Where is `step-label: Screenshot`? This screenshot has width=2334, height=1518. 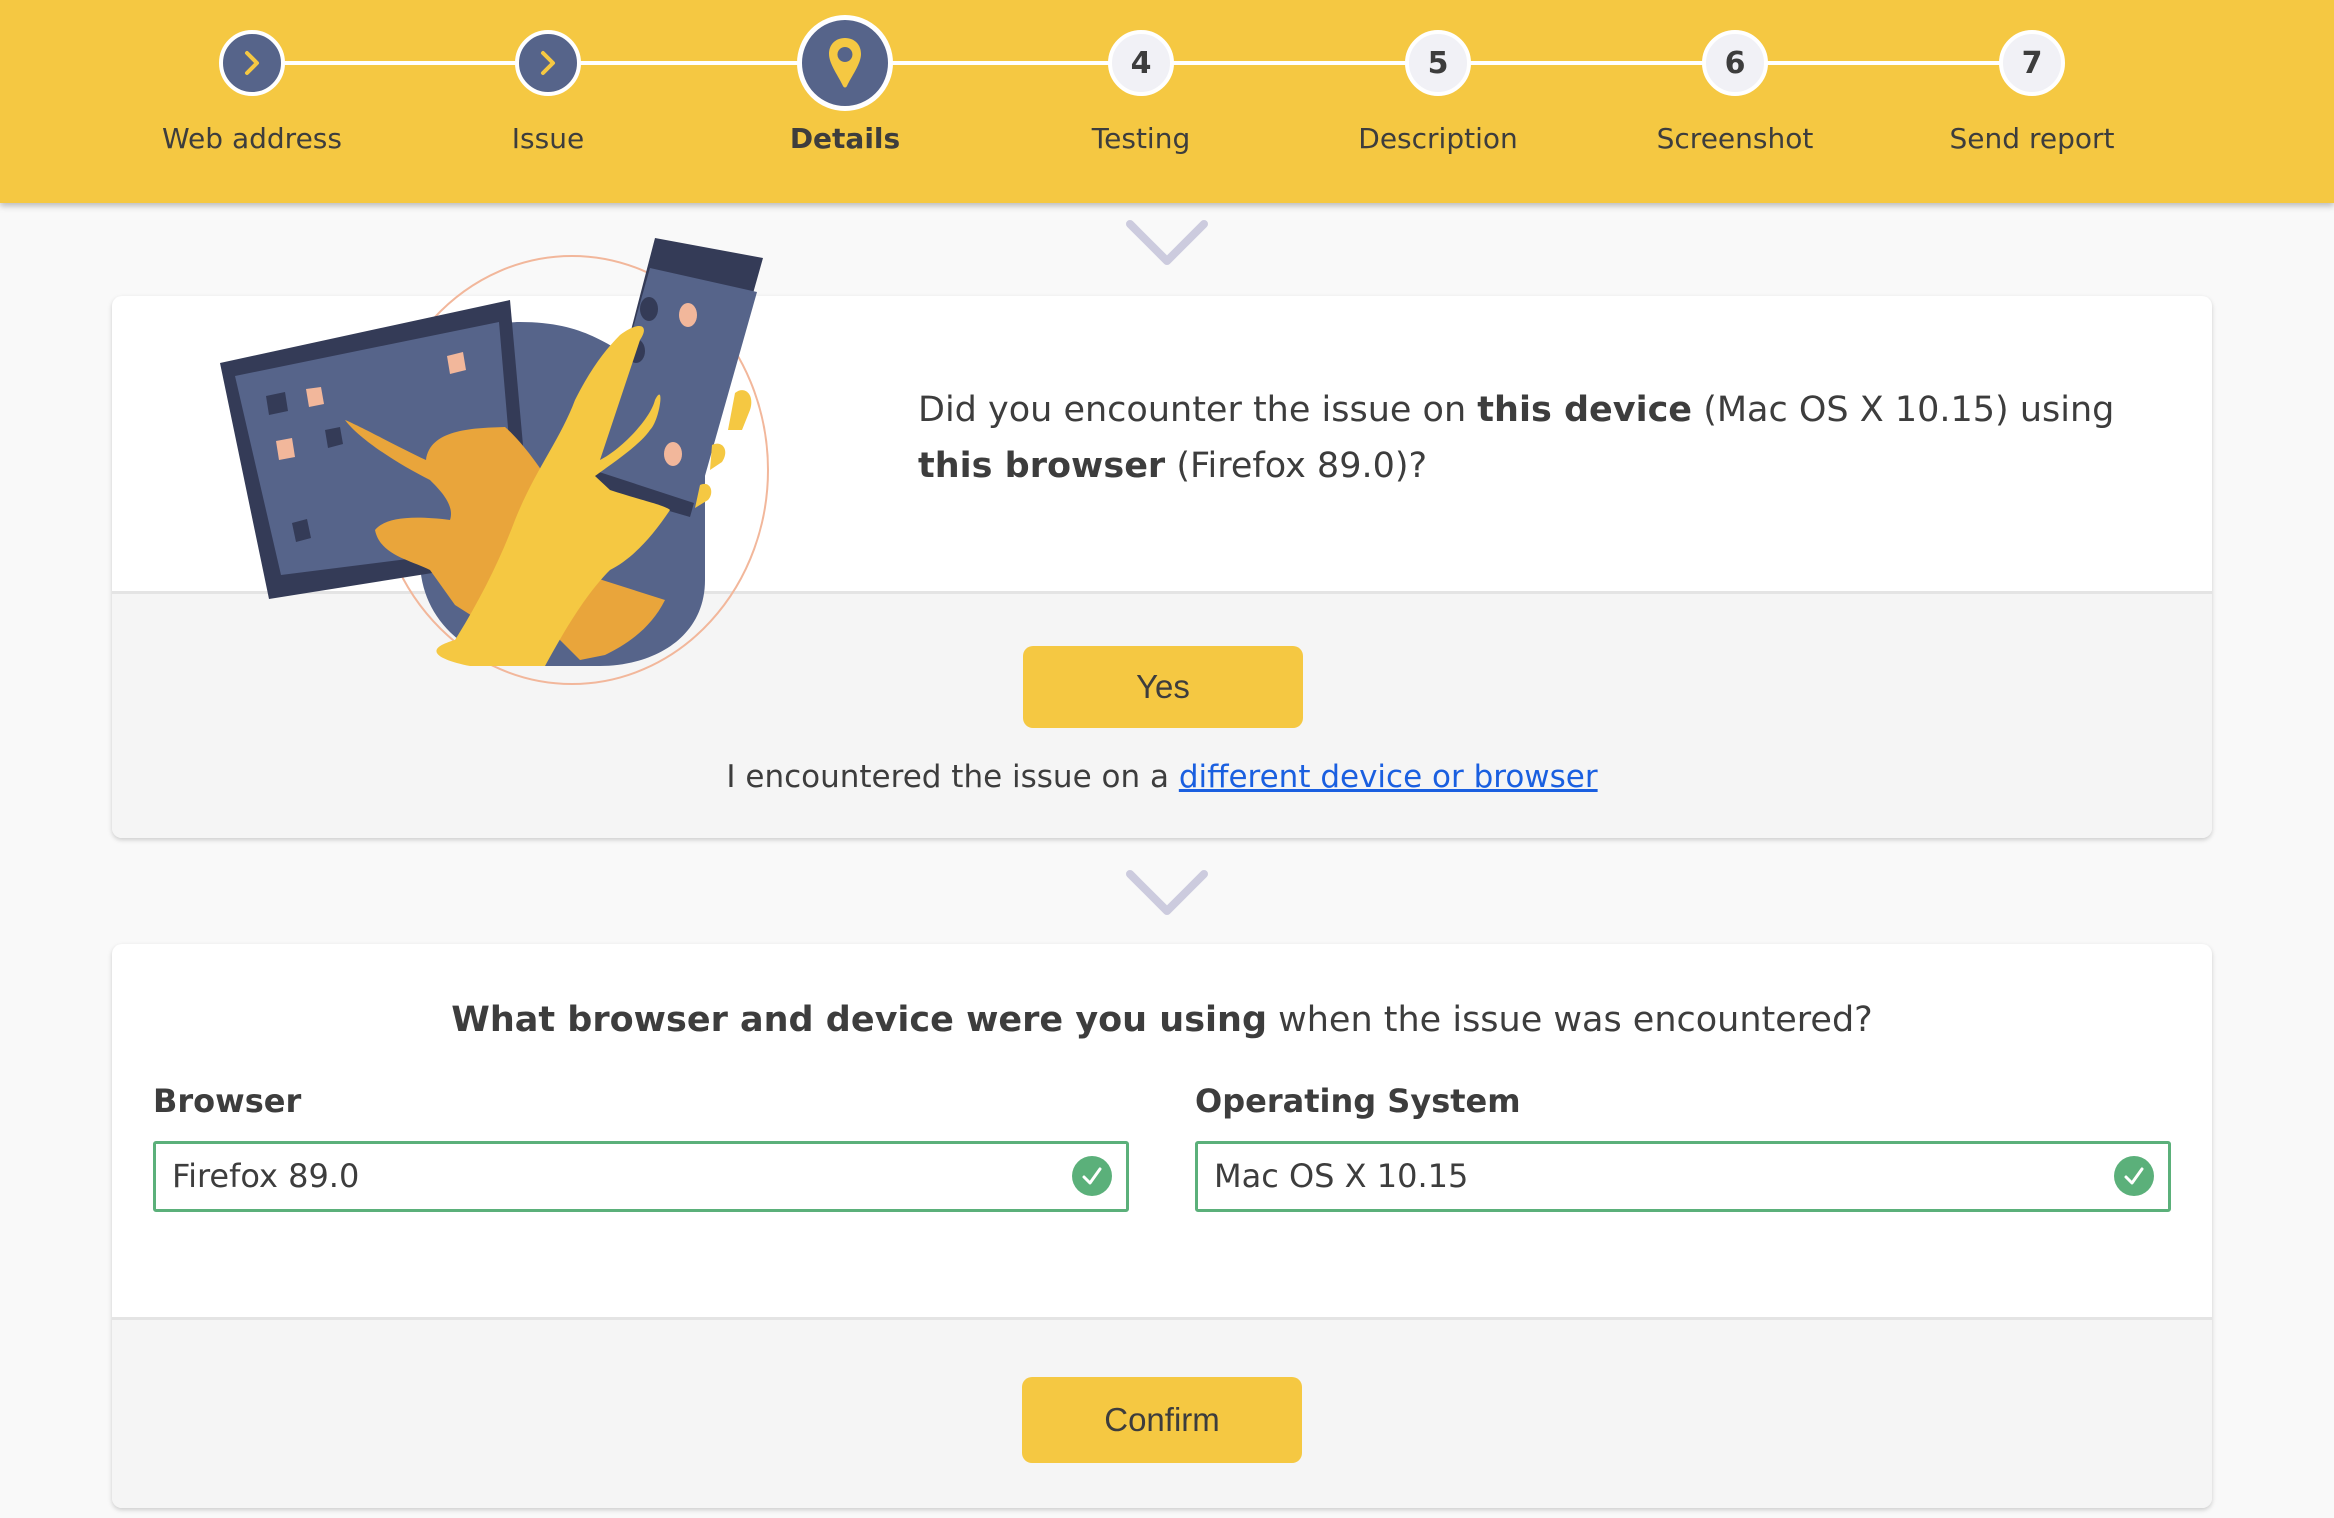
step-label: Screenshot is located at coordinates (1735, 138).